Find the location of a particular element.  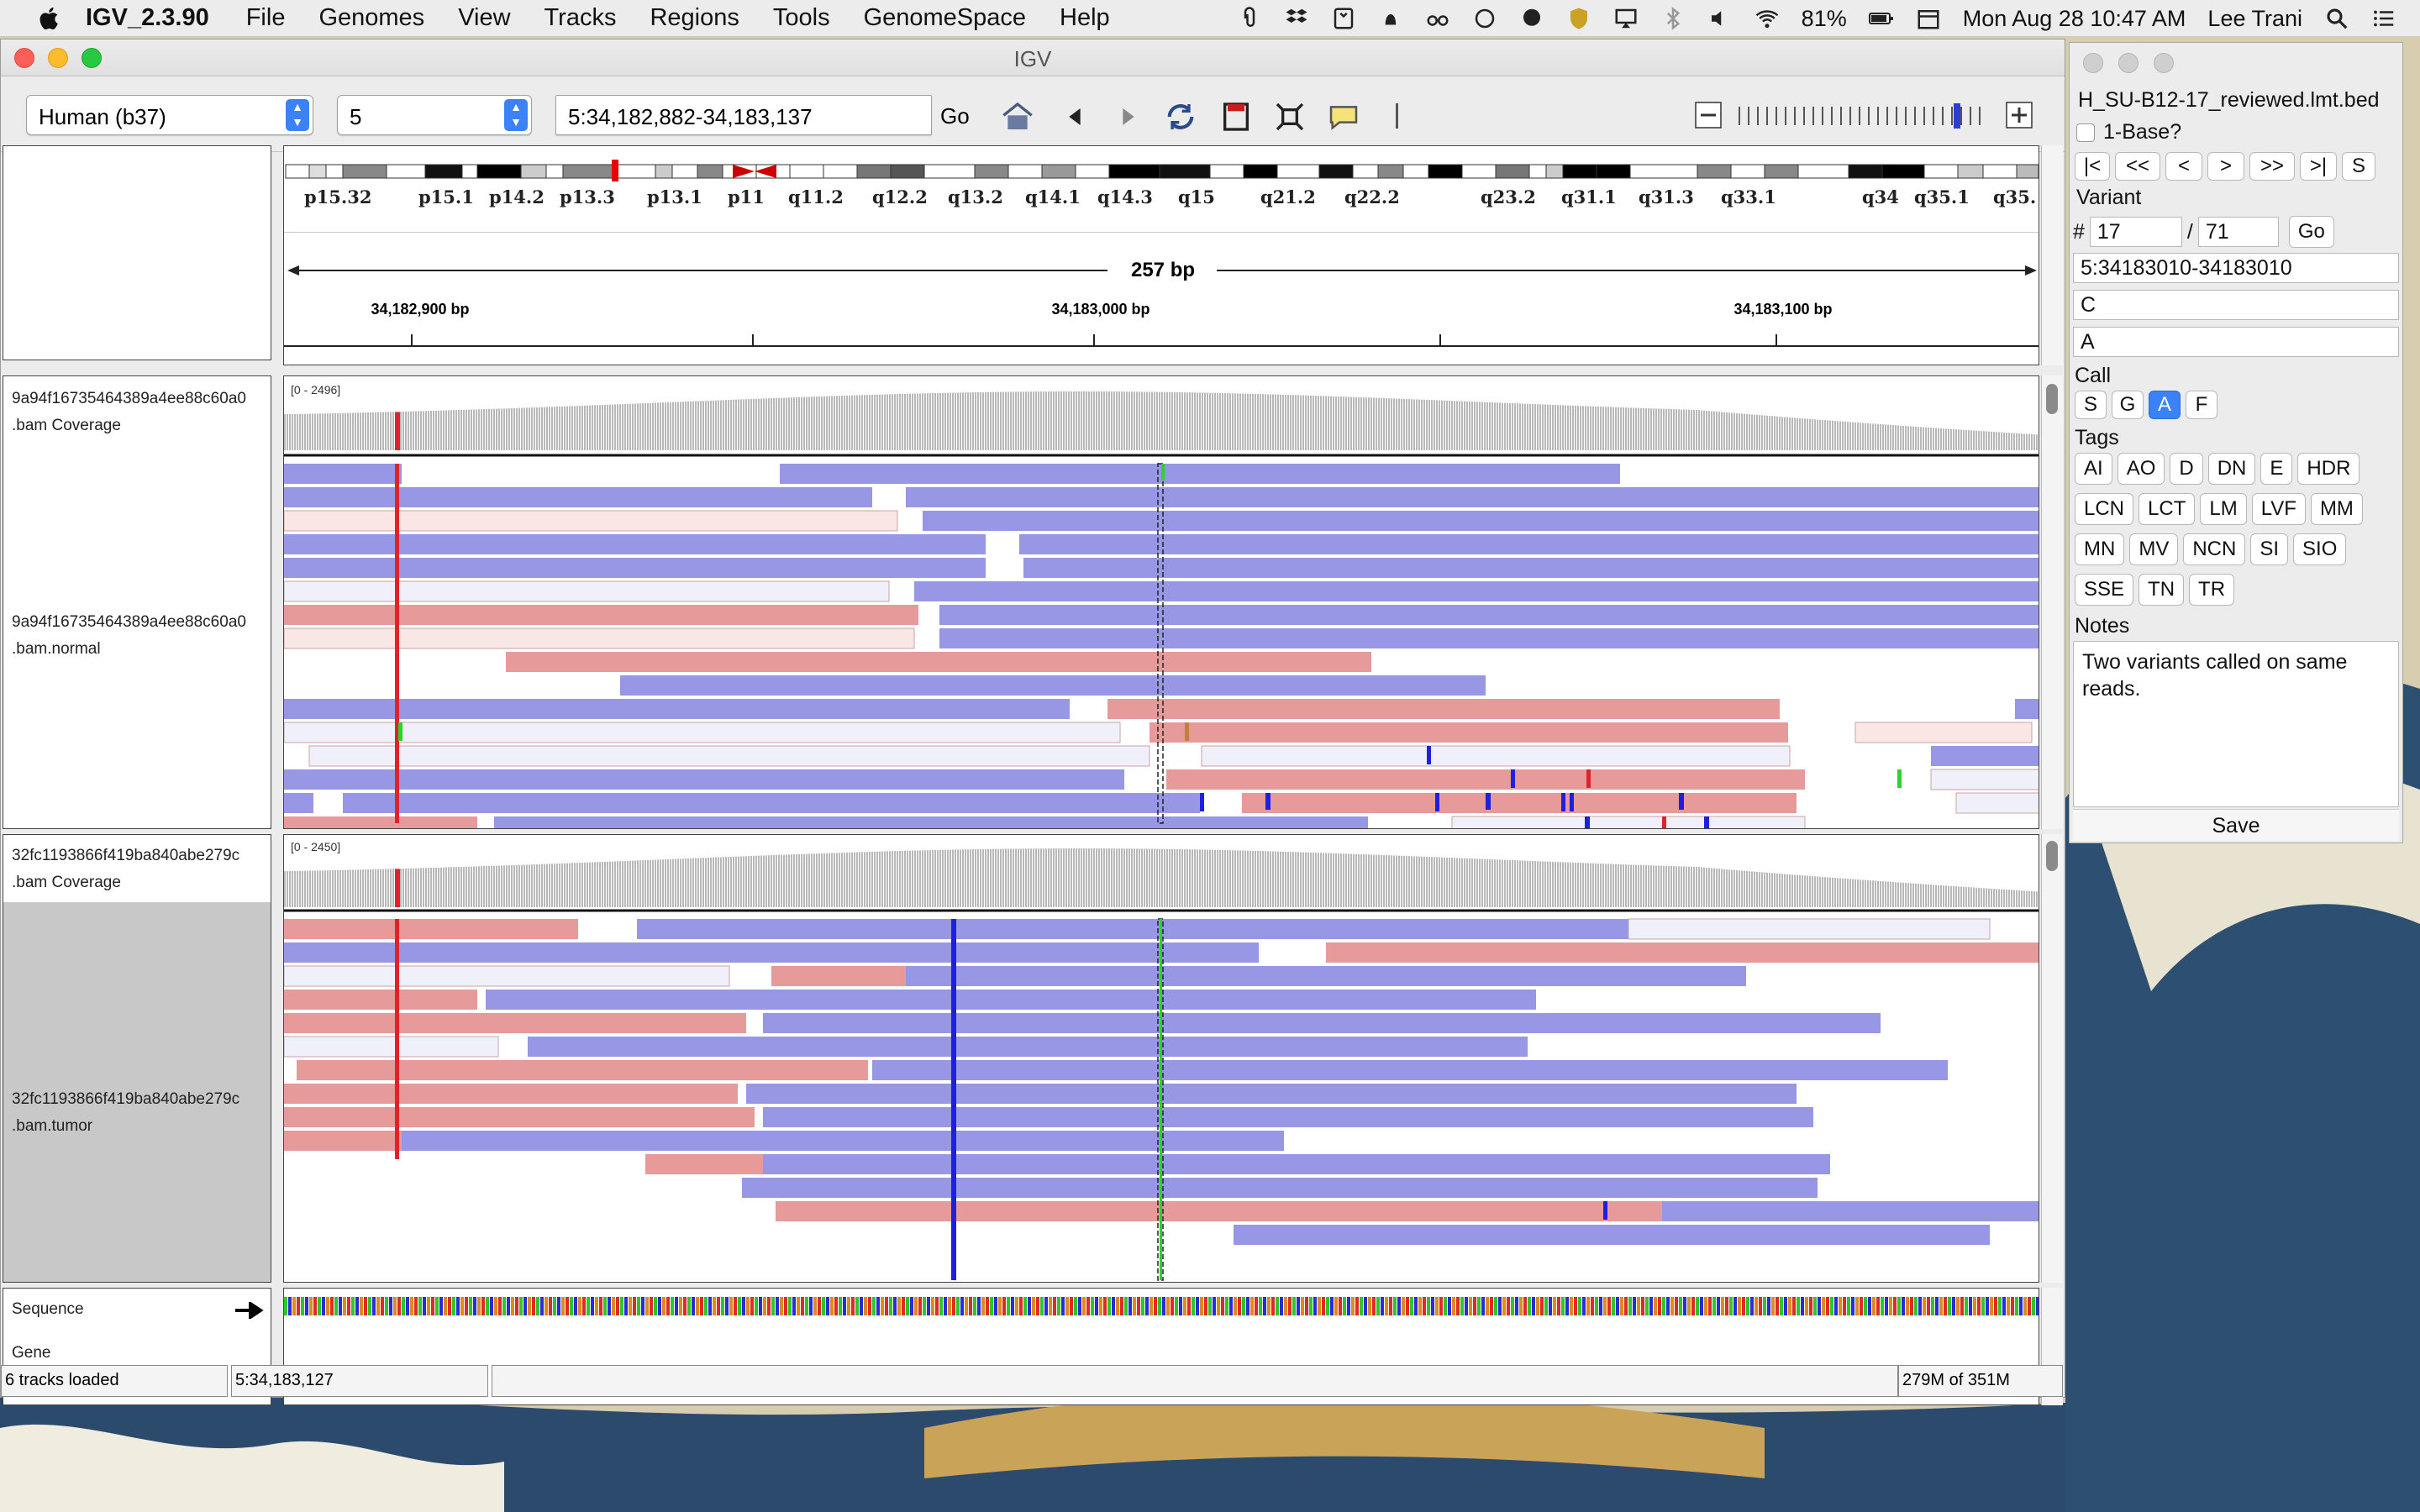

bluetooth-icon is located at coordinates (1673, 18).